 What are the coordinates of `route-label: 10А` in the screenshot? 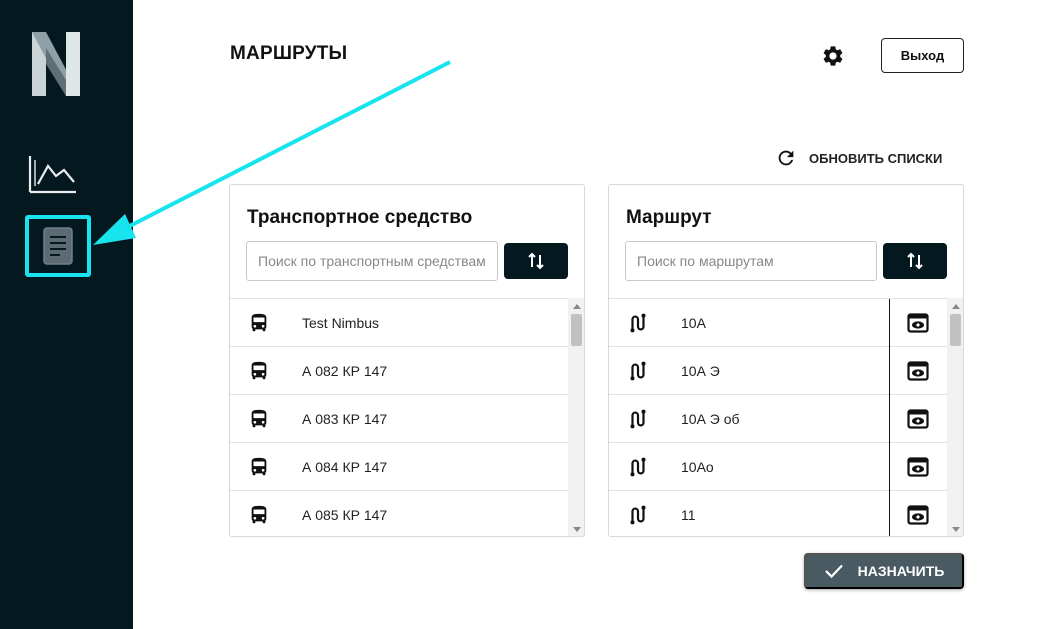 It's located at (693, 322).